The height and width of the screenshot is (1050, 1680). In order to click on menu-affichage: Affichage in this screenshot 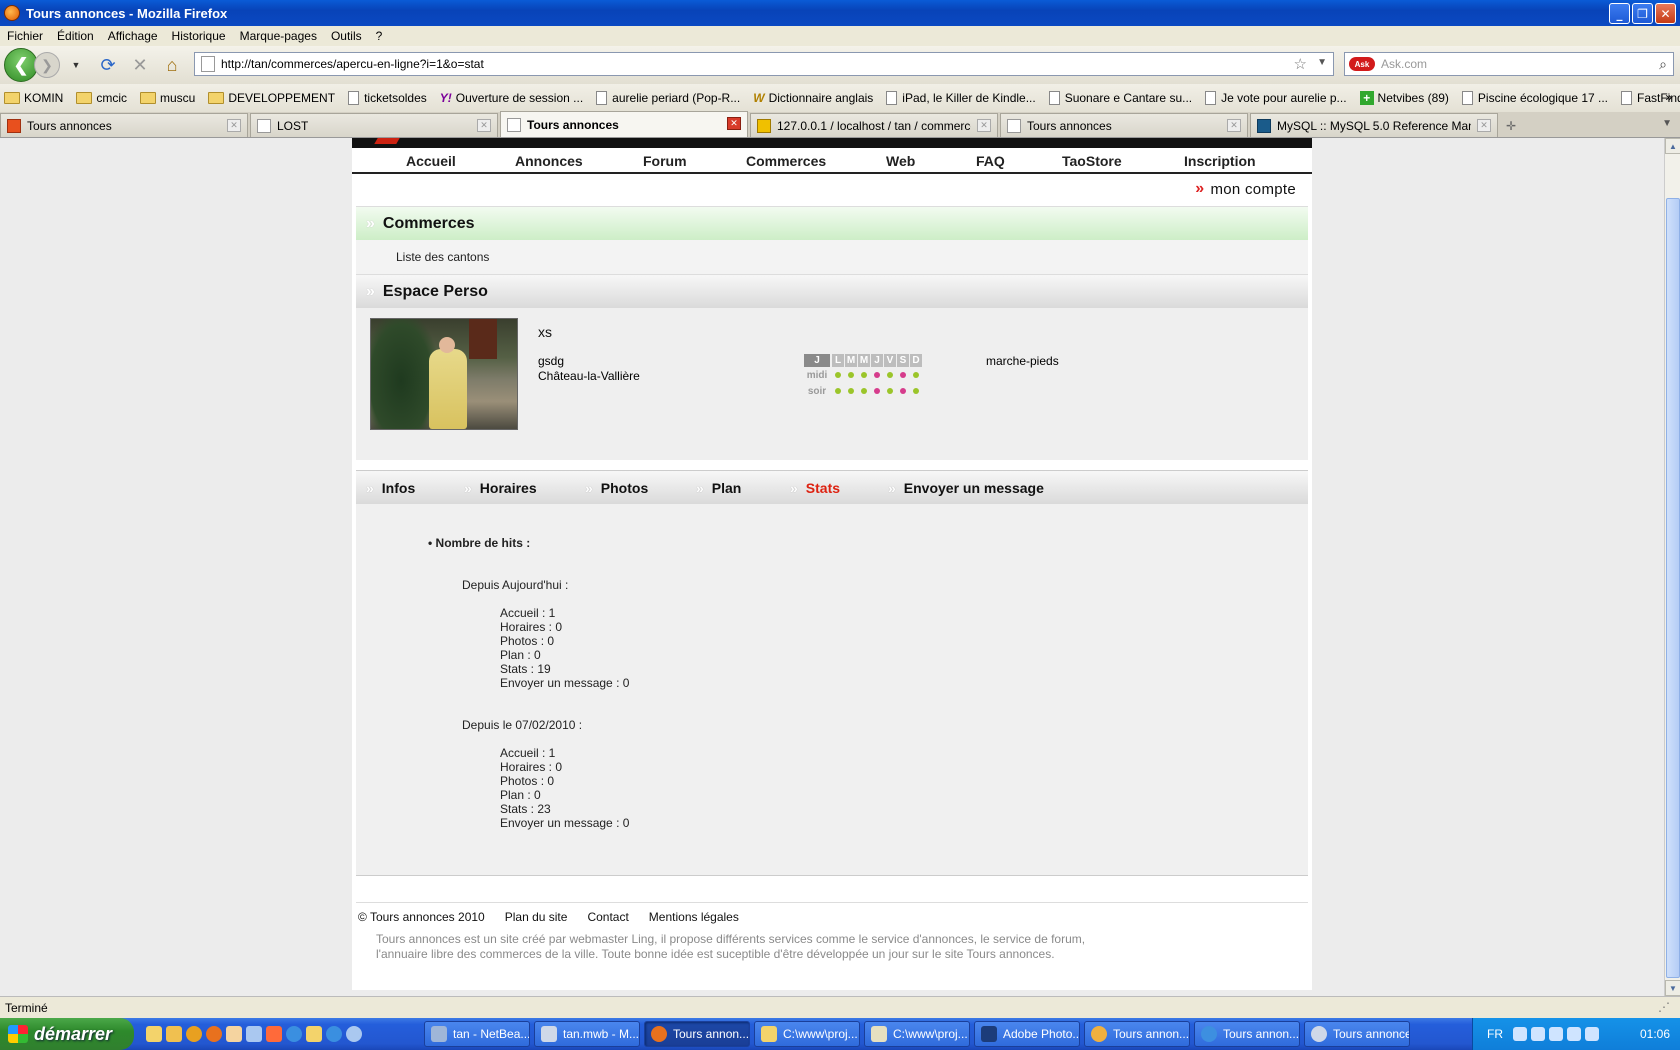, I will do `click(133, 36)`.